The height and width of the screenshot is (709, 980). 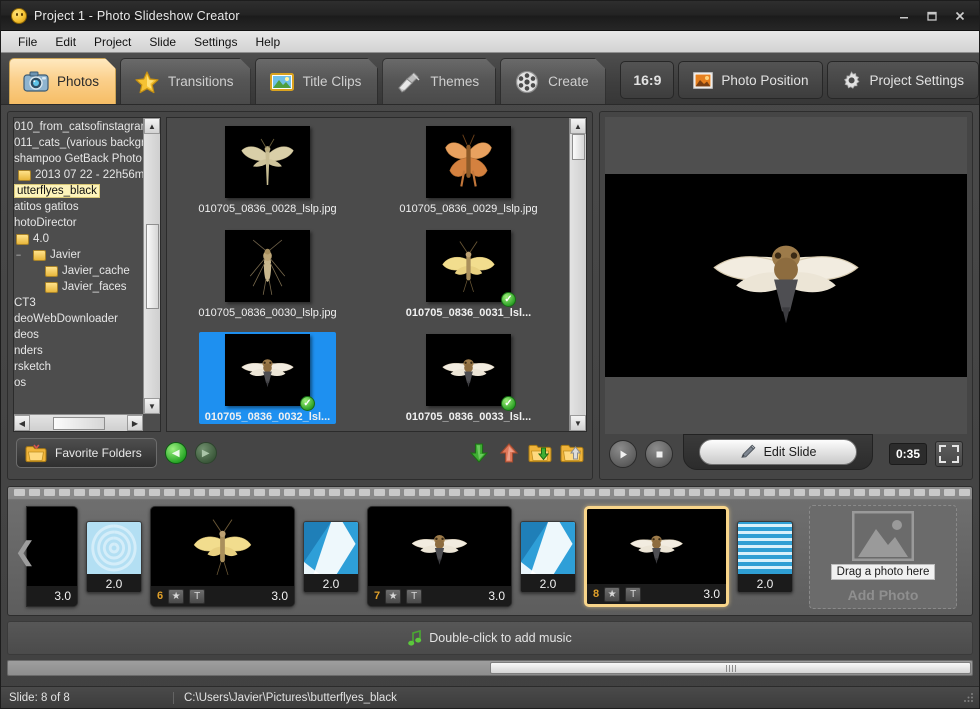 I want to click on tree-item: deos, so click(x=78, y=335).